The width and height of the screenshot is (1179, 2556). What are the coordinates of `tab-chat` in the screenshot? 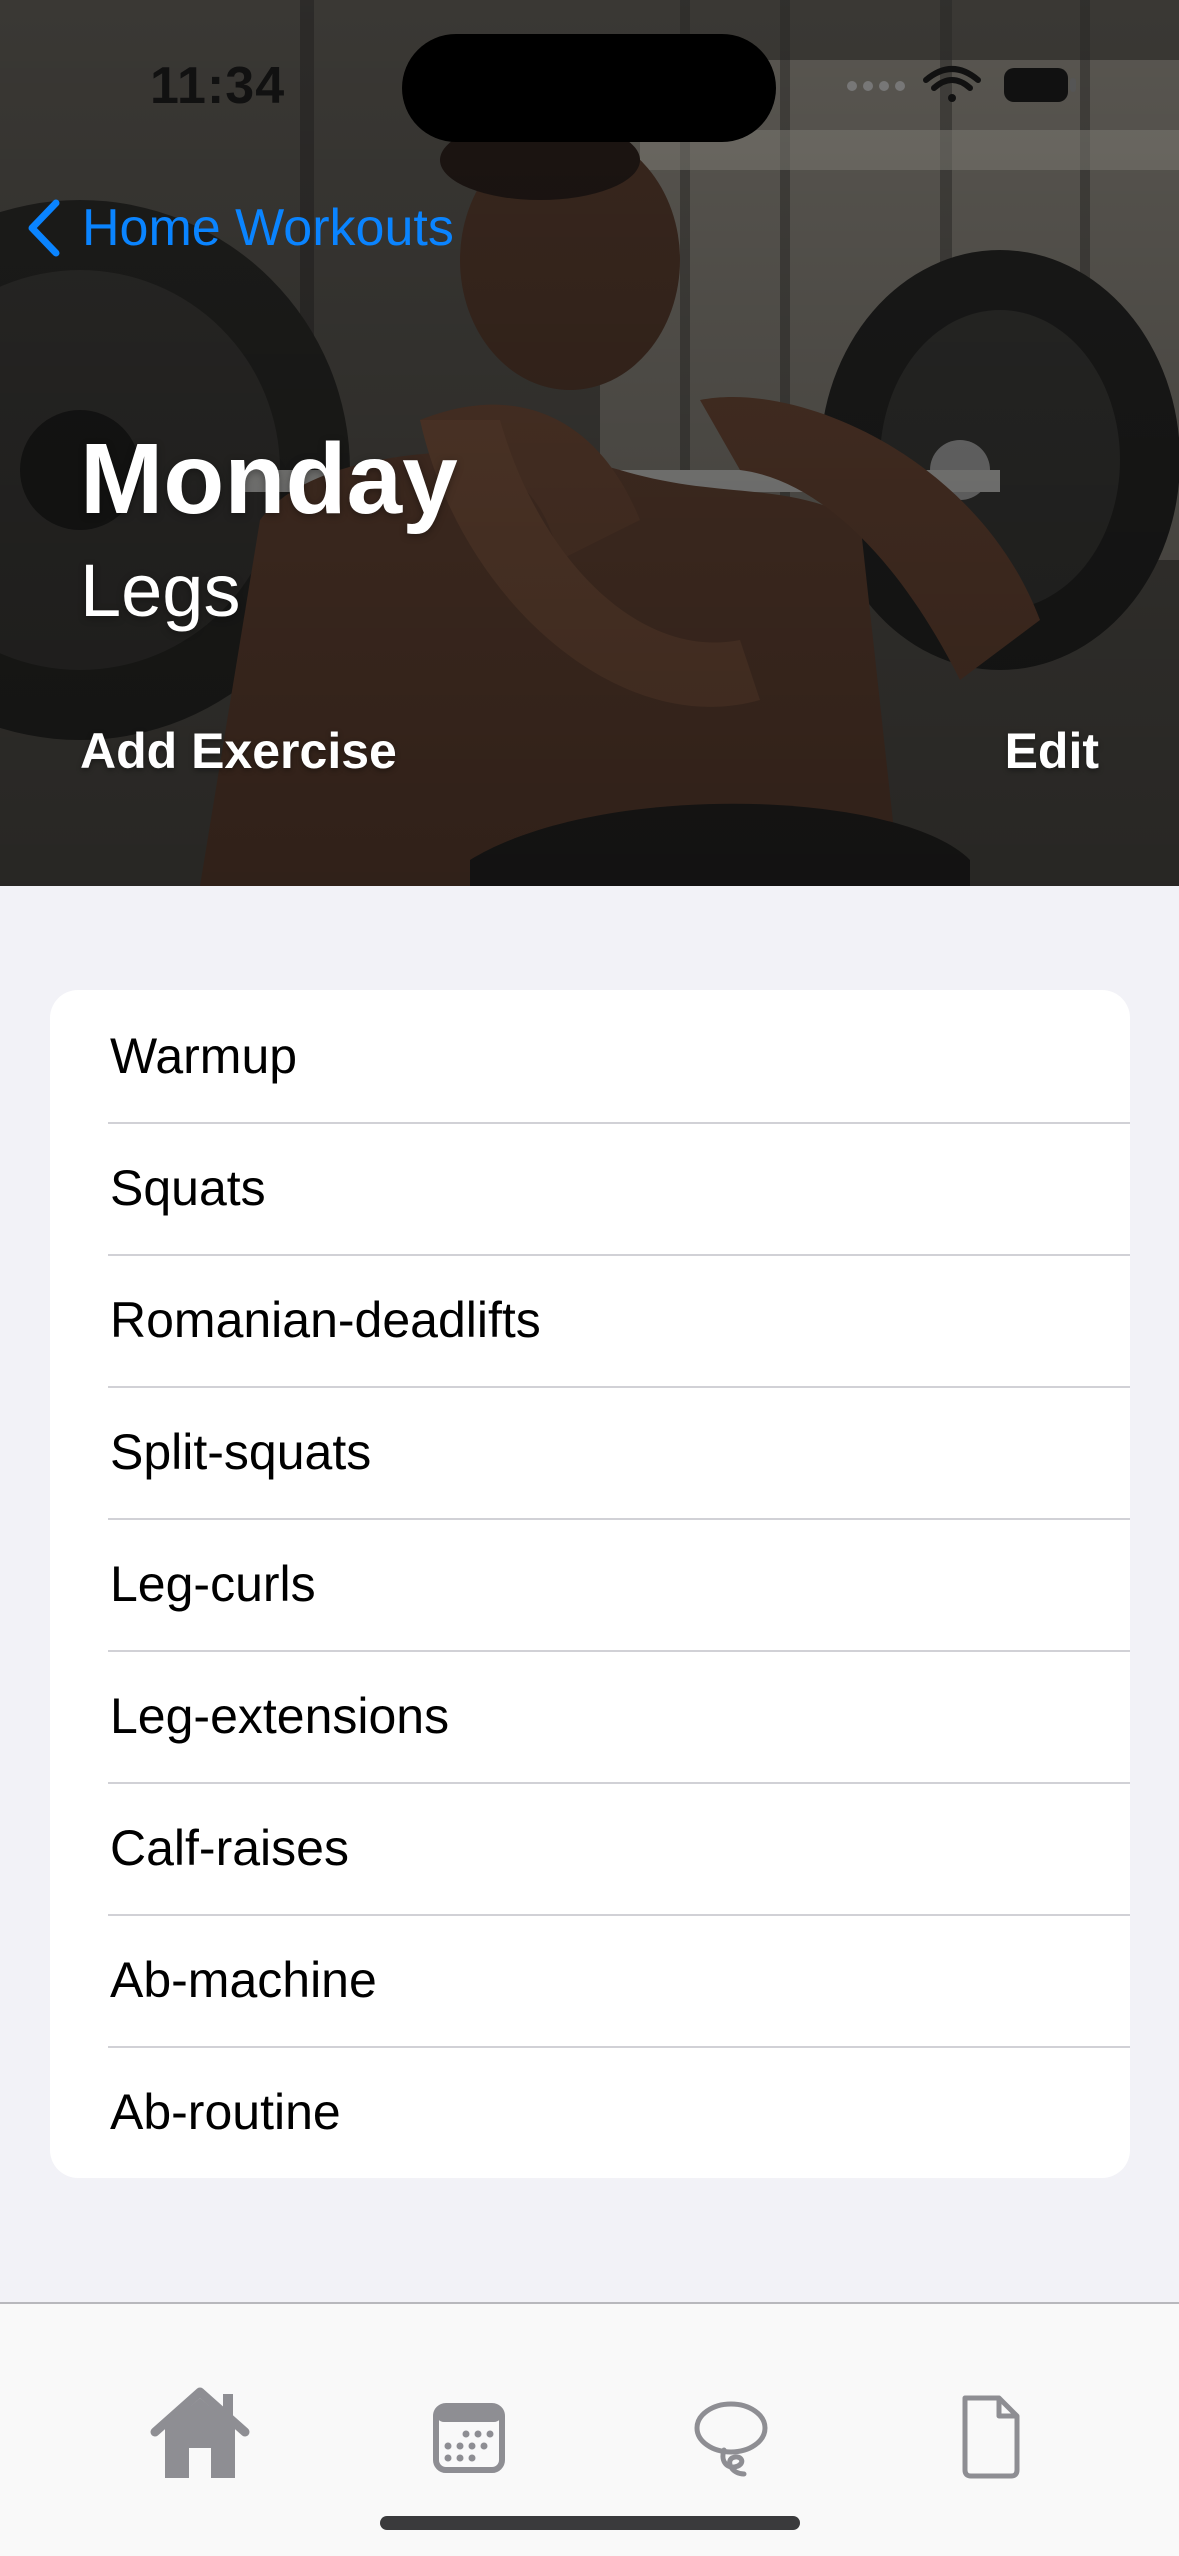 It's located at (731, 2434).